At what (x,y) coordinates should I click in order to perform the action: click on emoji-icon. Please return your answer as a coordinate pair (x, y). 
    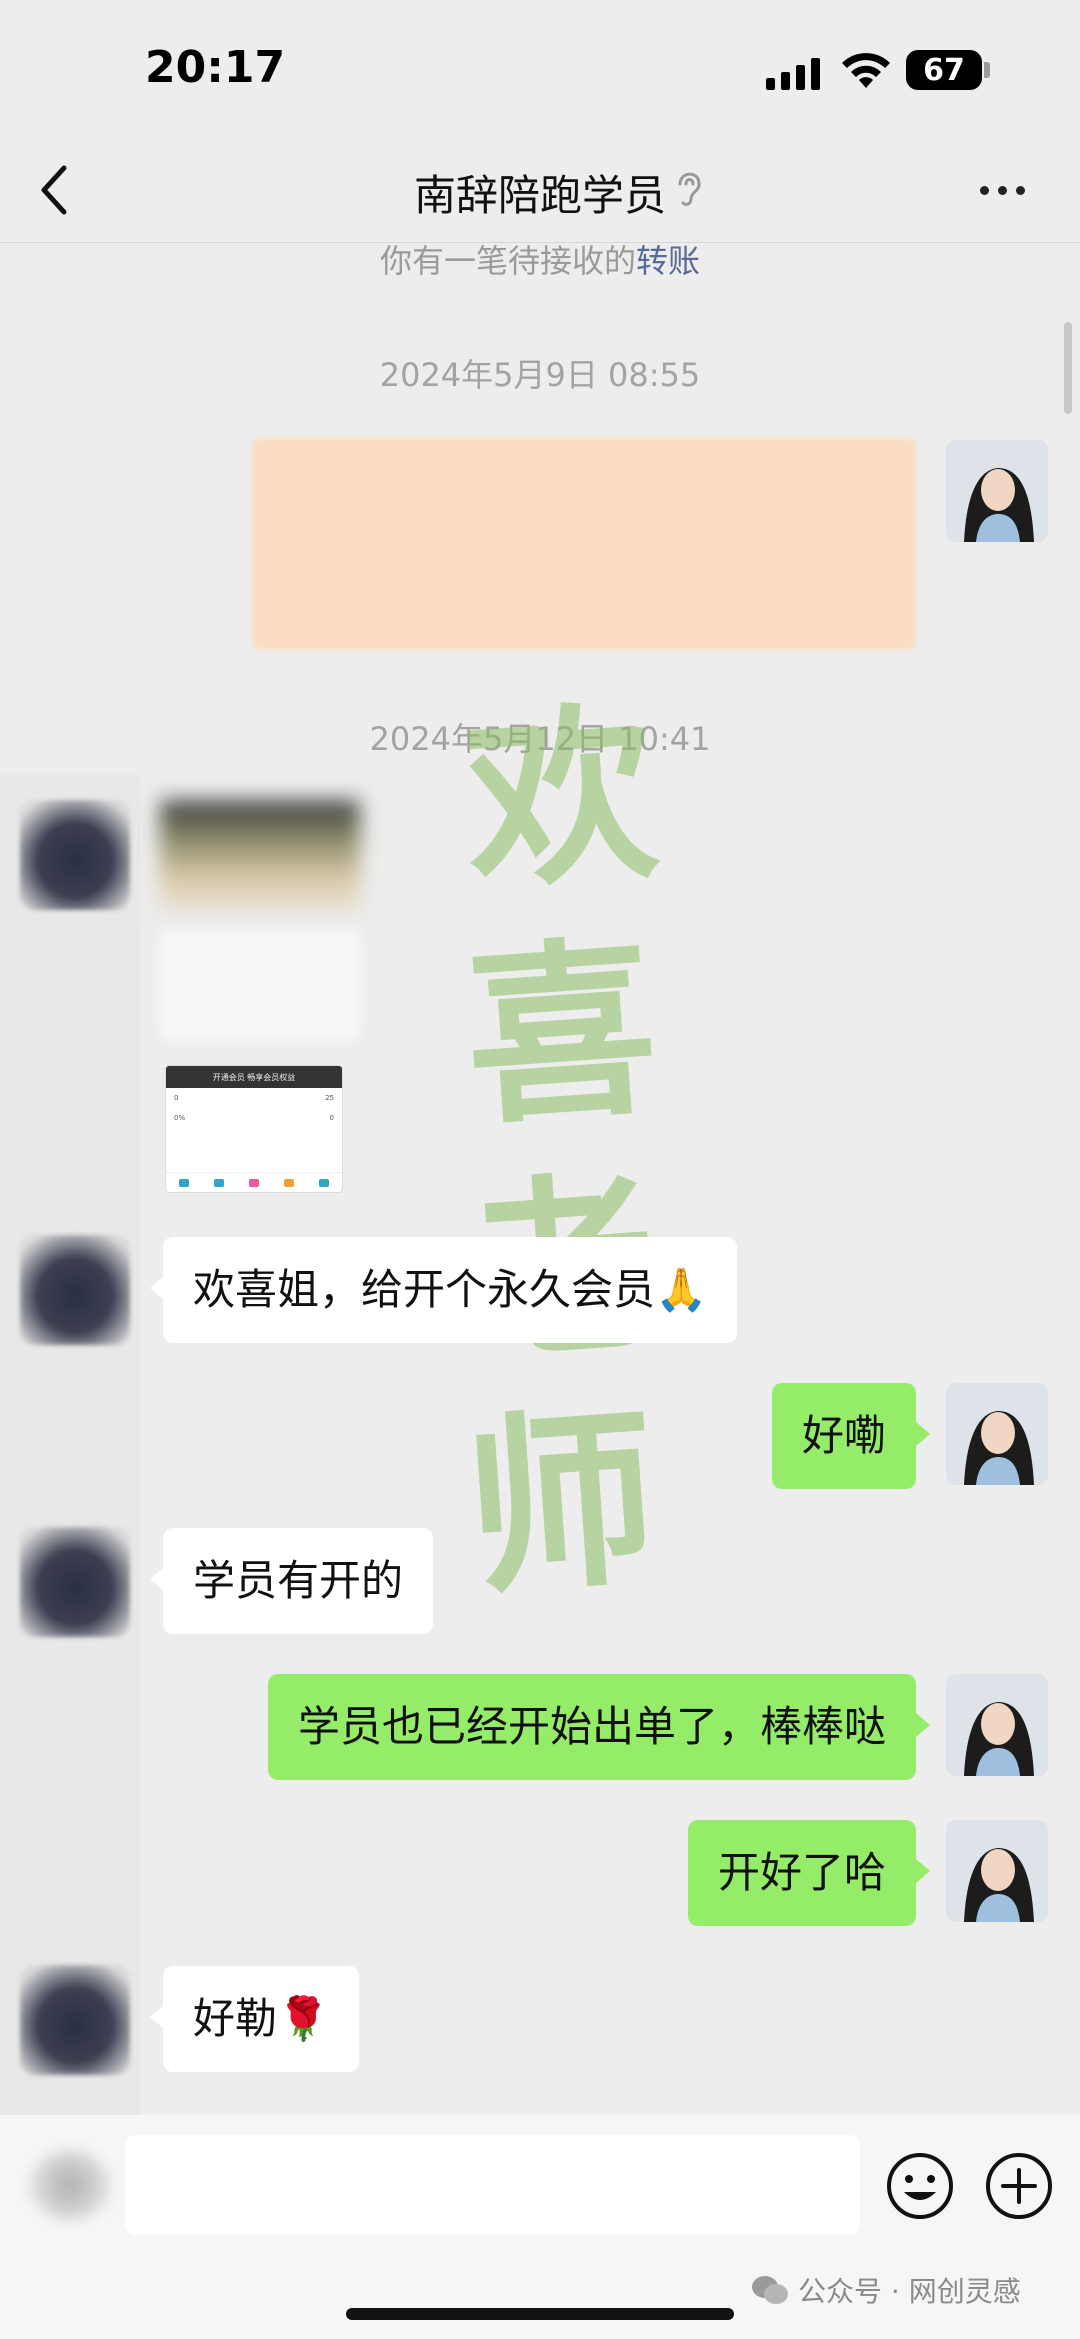
    Looking at the image, I should click on (920, 2186).